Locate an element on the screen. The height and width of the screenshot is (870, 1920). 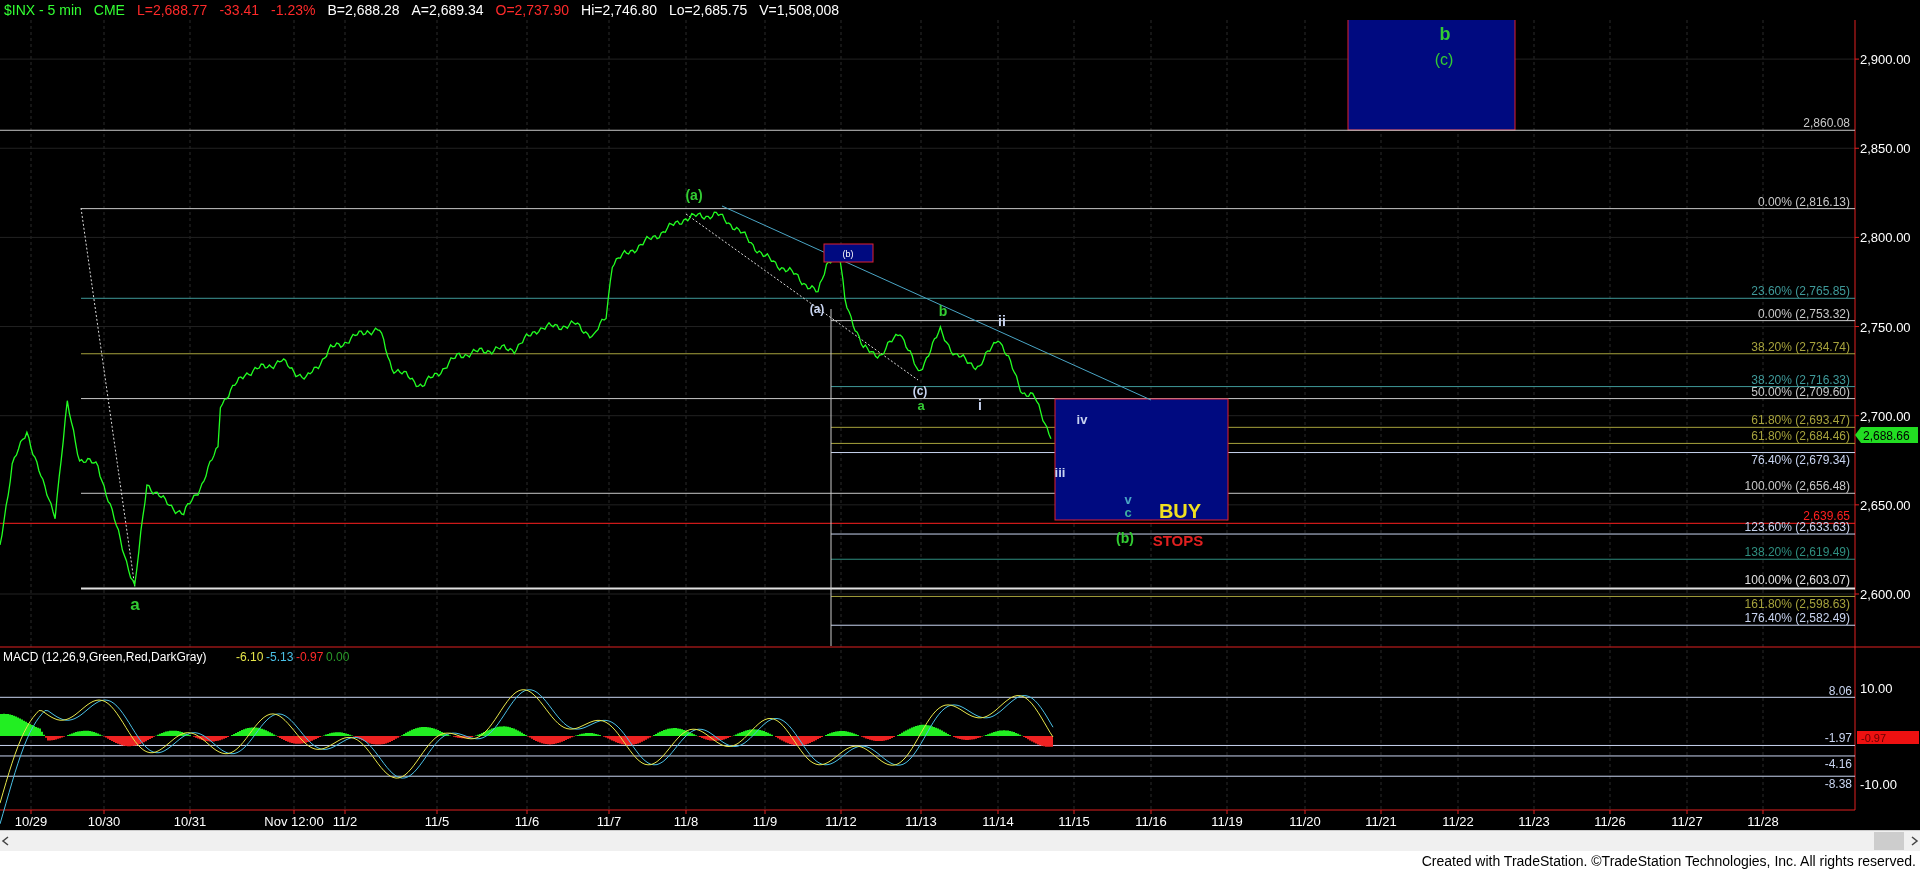
quote-field: $INX - 5 min is located at coordinates (43, 10).